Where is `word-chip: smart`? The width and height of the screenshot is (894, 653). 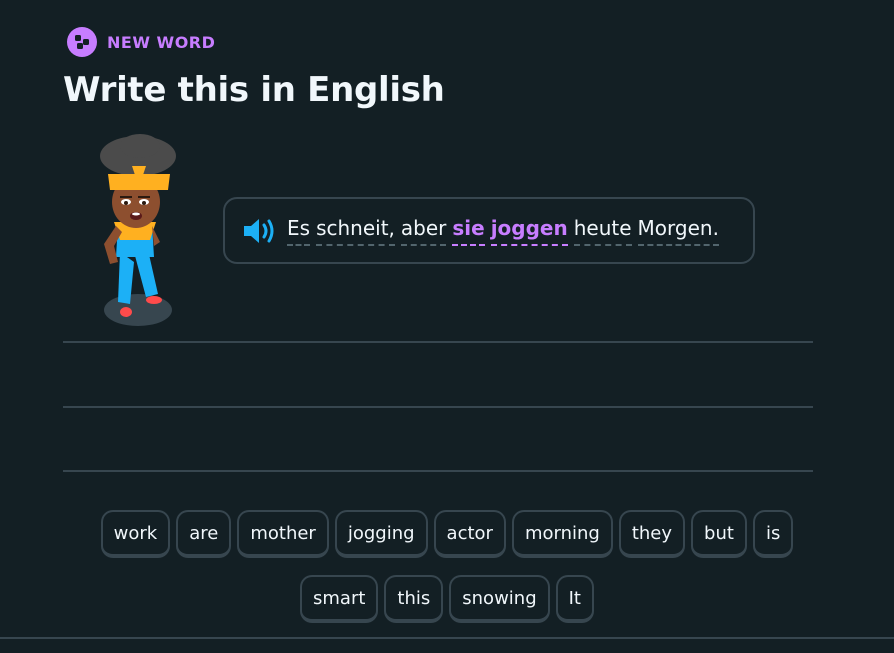
word-chip: smart is located at coordinates (339, 599).